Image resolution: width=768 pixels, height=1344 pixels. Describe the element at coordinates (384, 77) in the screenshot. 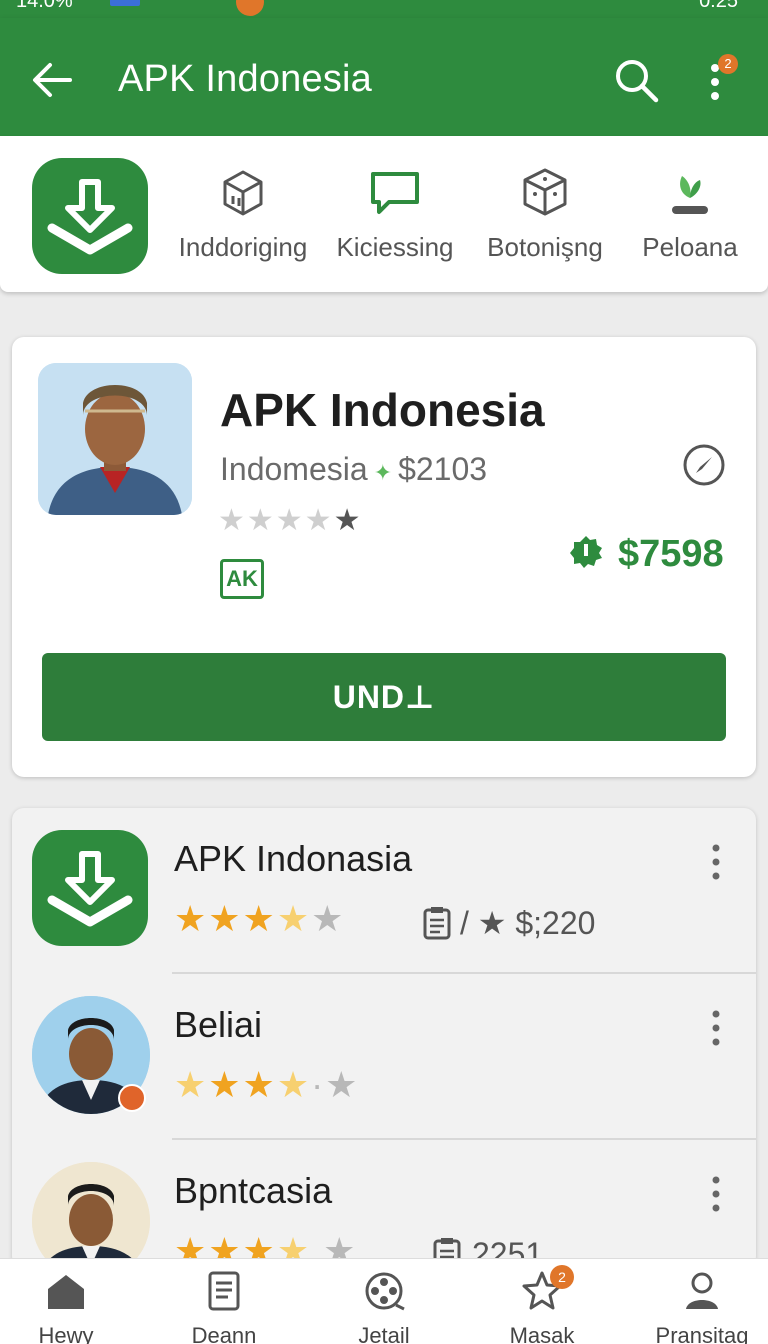

I see `app-bar: APK Indonesia 2` at that location.